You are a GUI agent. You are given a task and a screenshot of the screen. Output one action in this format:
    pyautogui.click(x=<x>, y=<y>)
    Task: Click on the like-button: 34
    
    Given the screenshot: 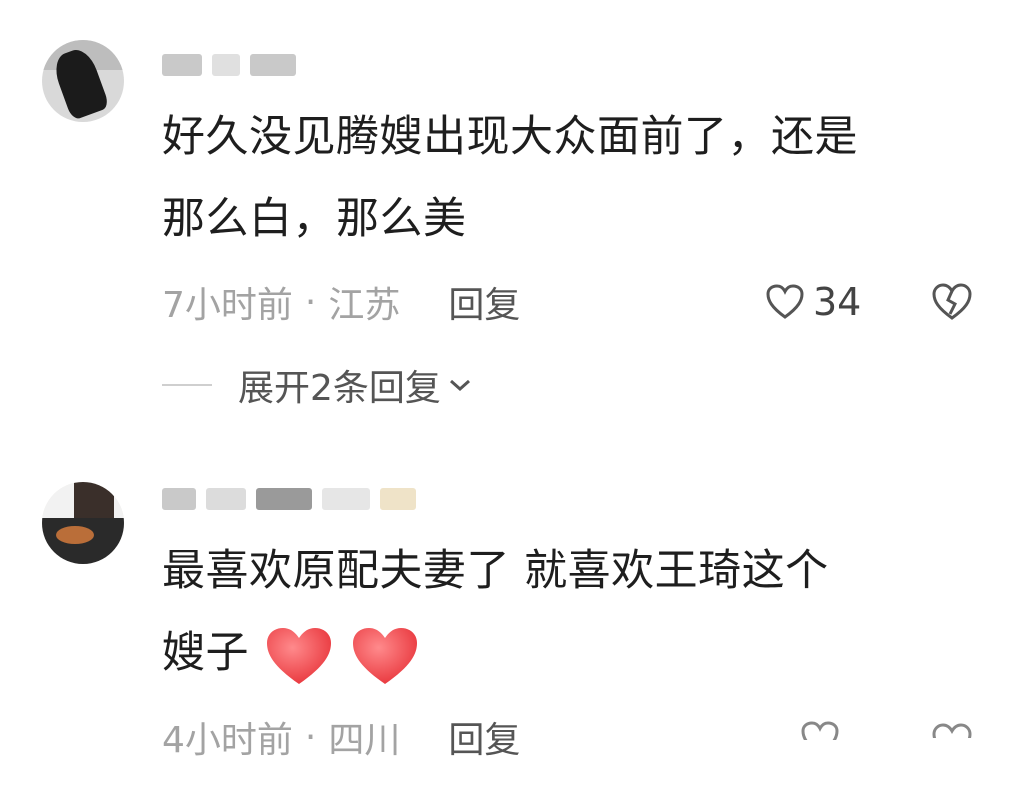 What is the action you would take?
    pyautogui.click(x=813, y=302)
    